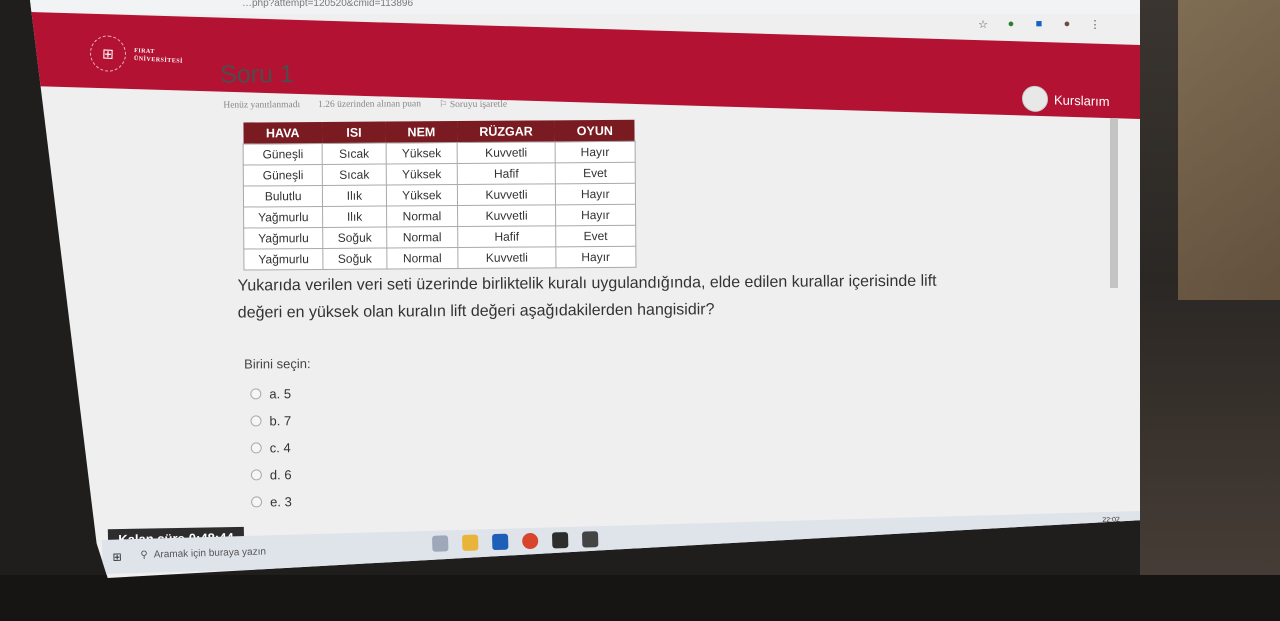 The image size is (1280, 621). I want to click on task-view-icon, so click(440, 543).